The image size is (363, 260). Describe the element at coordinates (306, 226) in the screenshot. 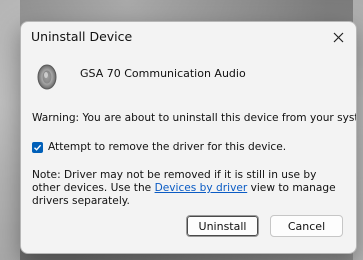

I see `cancel-button: Cancel` at that location.